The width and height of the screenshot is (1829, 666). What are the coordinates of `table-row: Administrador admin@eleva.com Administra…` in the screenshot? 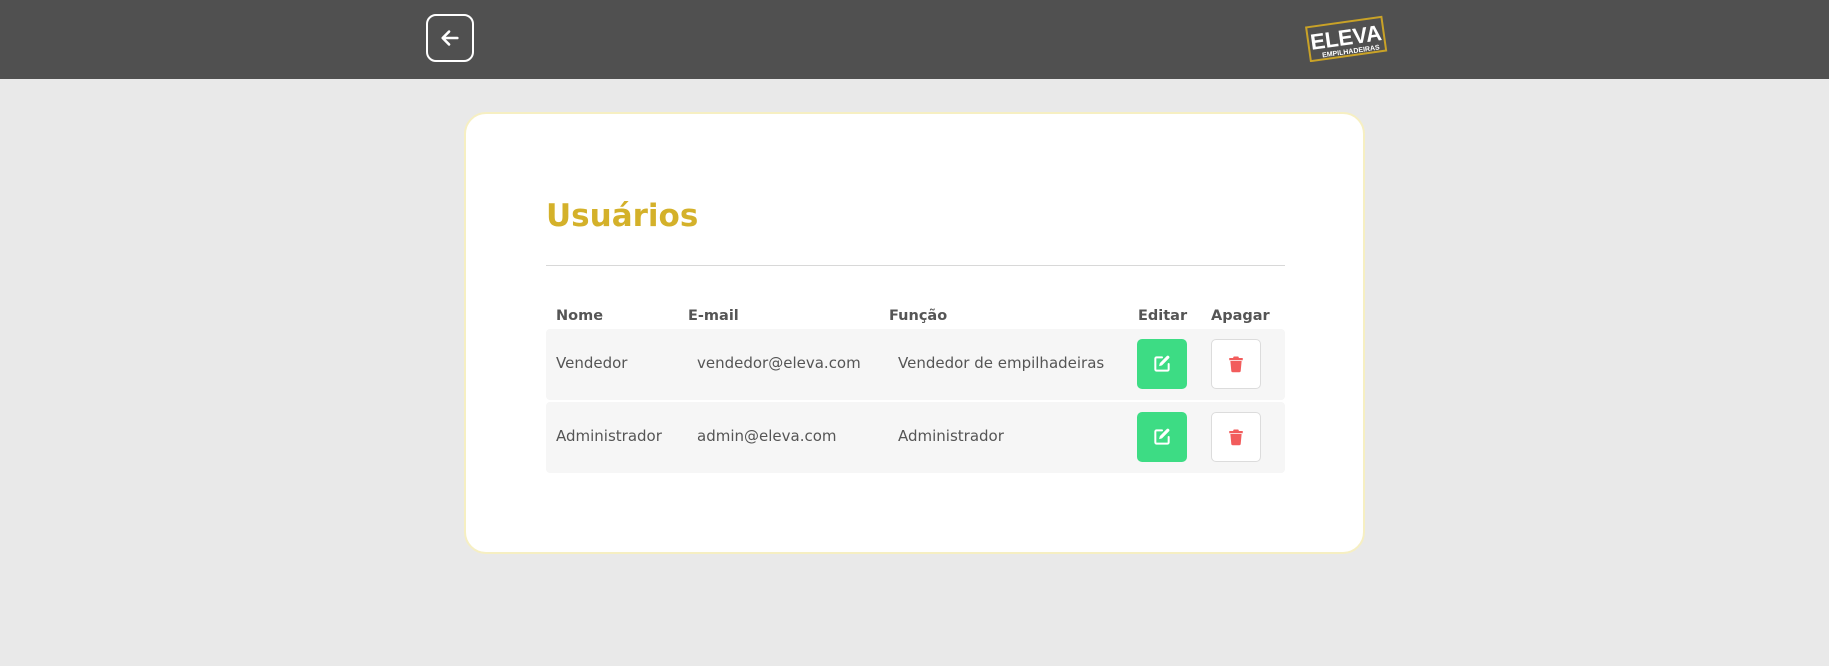 It's located at (915, 437).